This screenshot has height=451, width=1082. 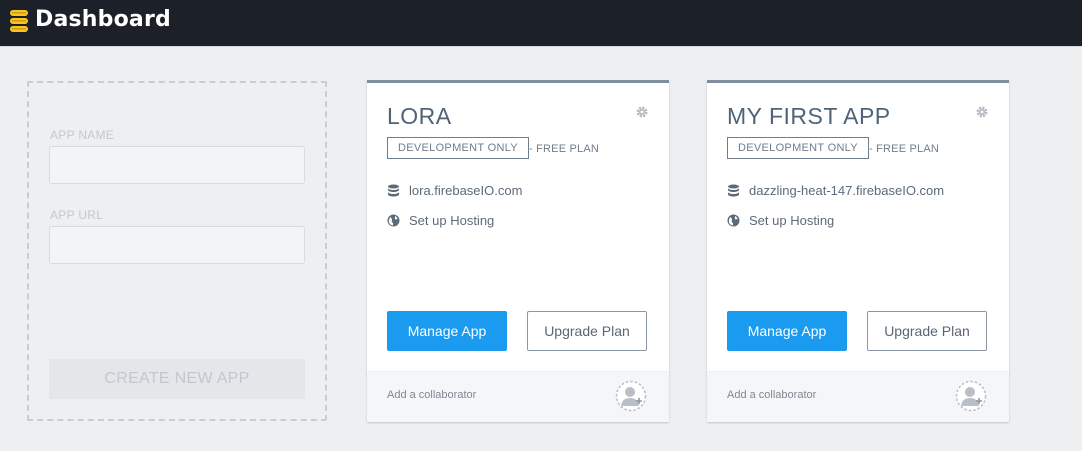 I want to click on app-name: MY FIRST APP, so click(x=809, y=116).